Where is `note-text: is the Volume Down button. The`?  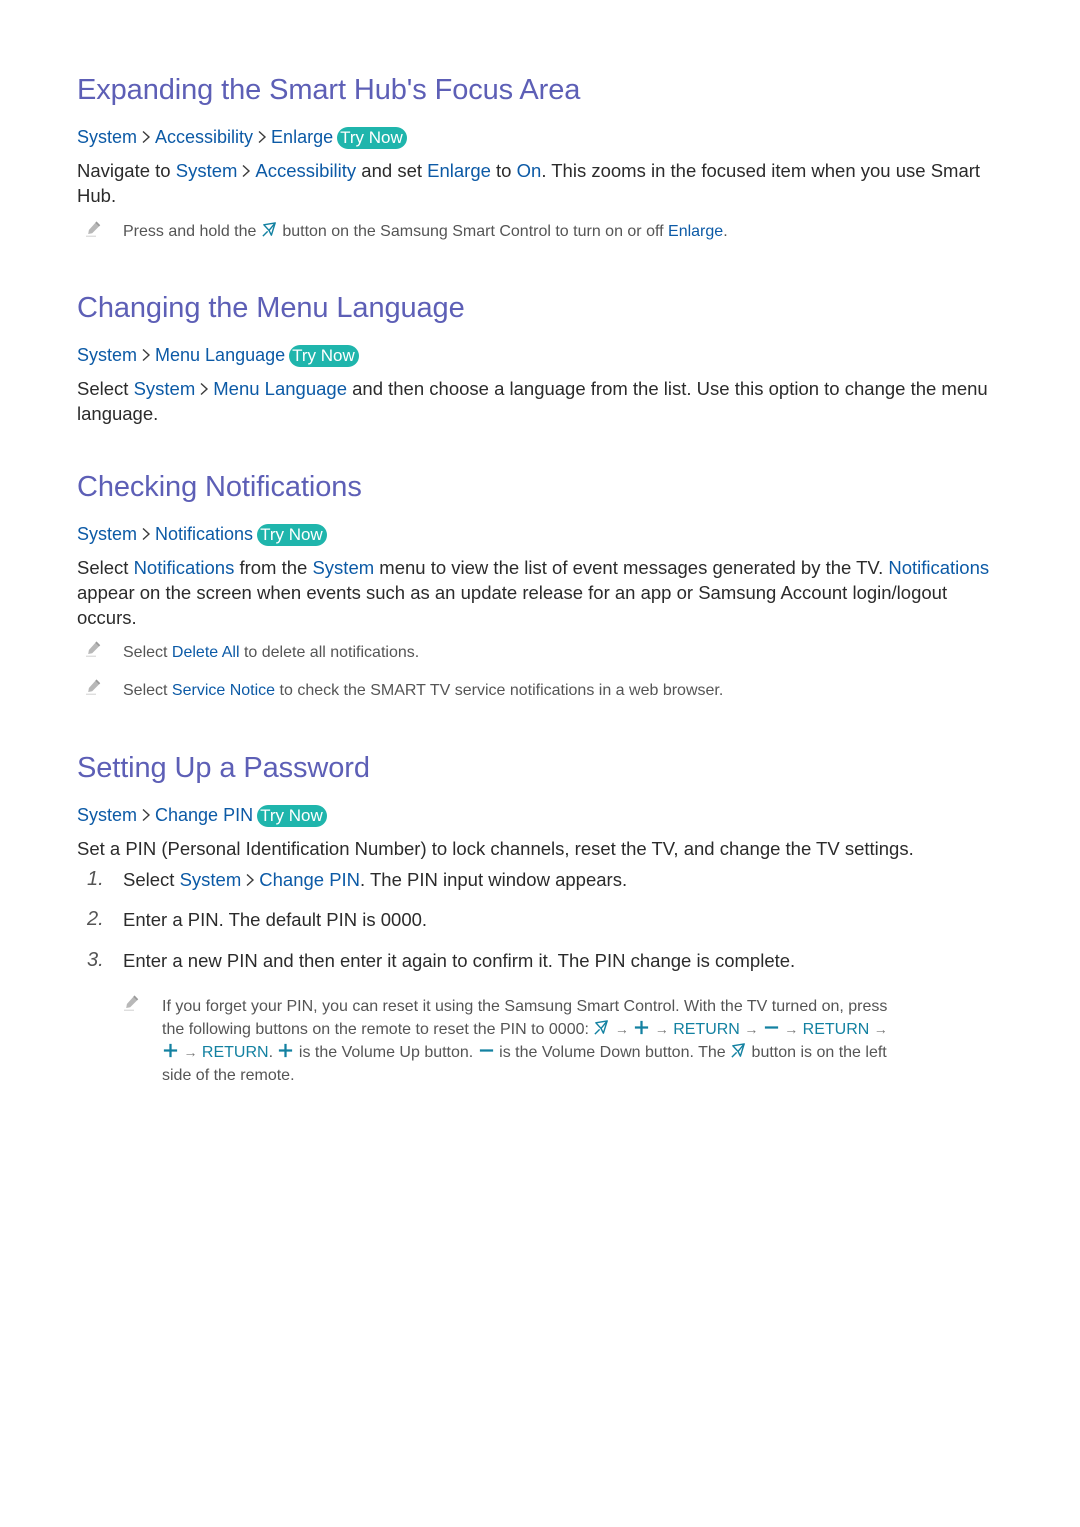 note-text: is the Volume Down button. The is located at coordinates (612, 1052).